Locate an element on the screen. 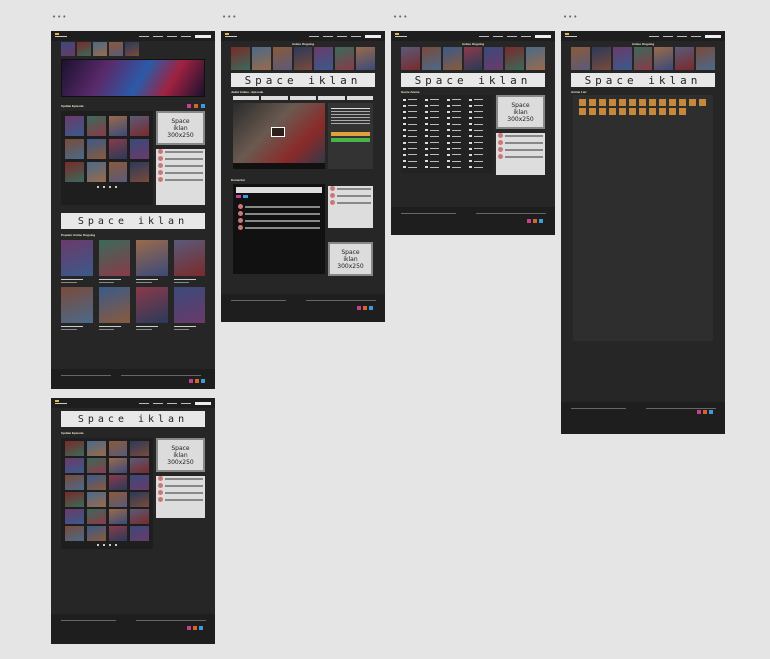 The image size is (770, 659). site-logo is located at coordinates (401, 36).